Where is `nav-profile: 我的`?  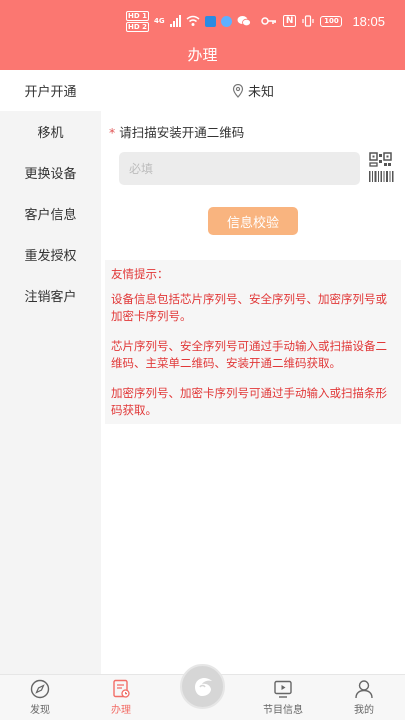 nav-profile: 我的 is located at coordinates (364, 697).